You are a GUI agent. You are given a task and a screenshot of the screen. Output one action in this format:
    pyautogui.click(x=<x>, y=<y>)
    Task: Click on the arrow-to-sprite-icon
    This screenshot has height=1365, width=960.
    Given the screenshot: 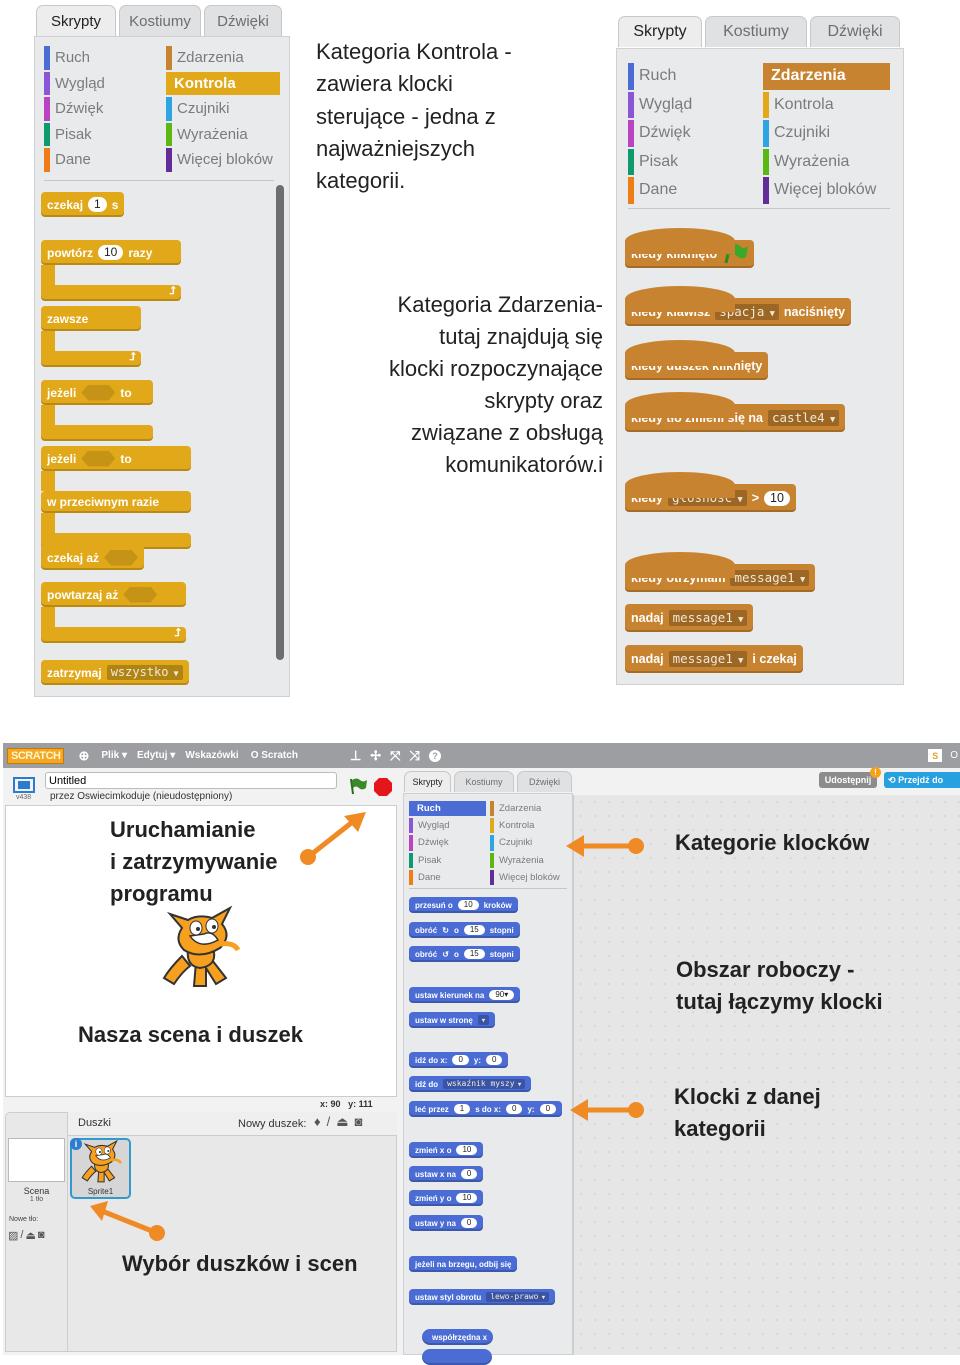 What is the action you would take?
    pyautogui.click(x=127, y=1221)
    